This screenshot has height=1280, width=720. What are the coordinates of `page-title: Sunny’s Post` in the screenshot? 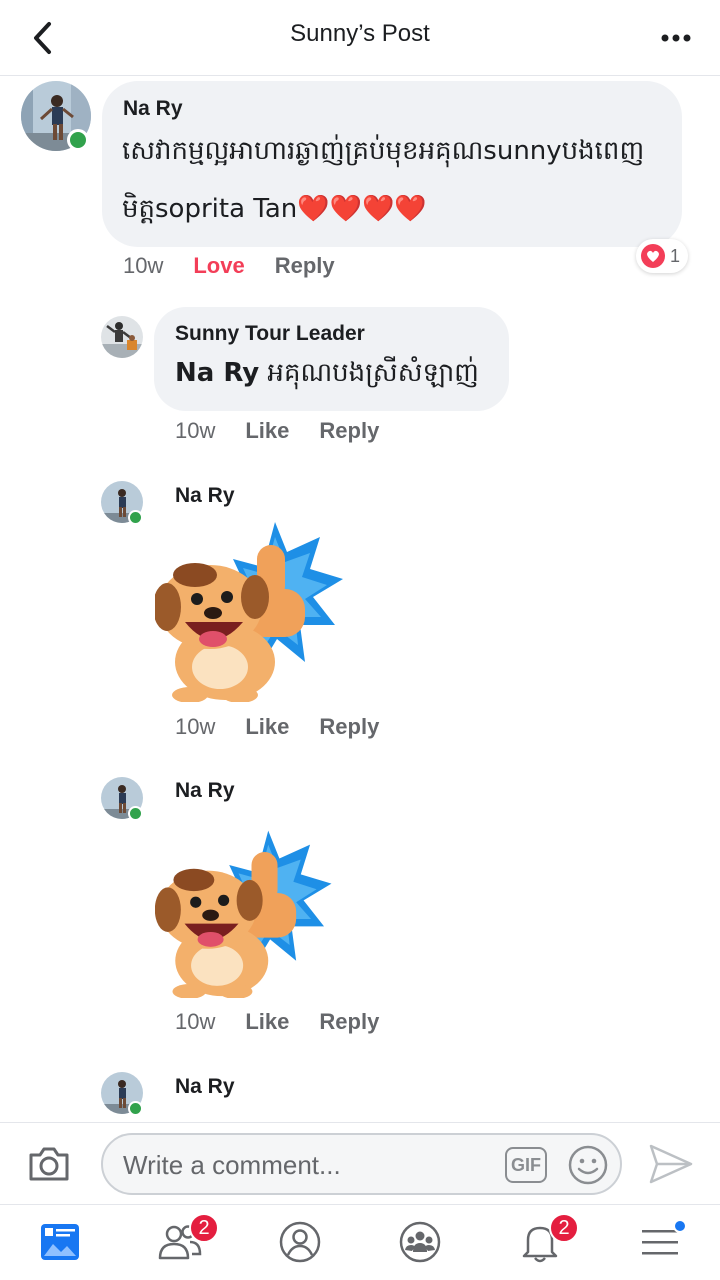 It's located at (360, 33).